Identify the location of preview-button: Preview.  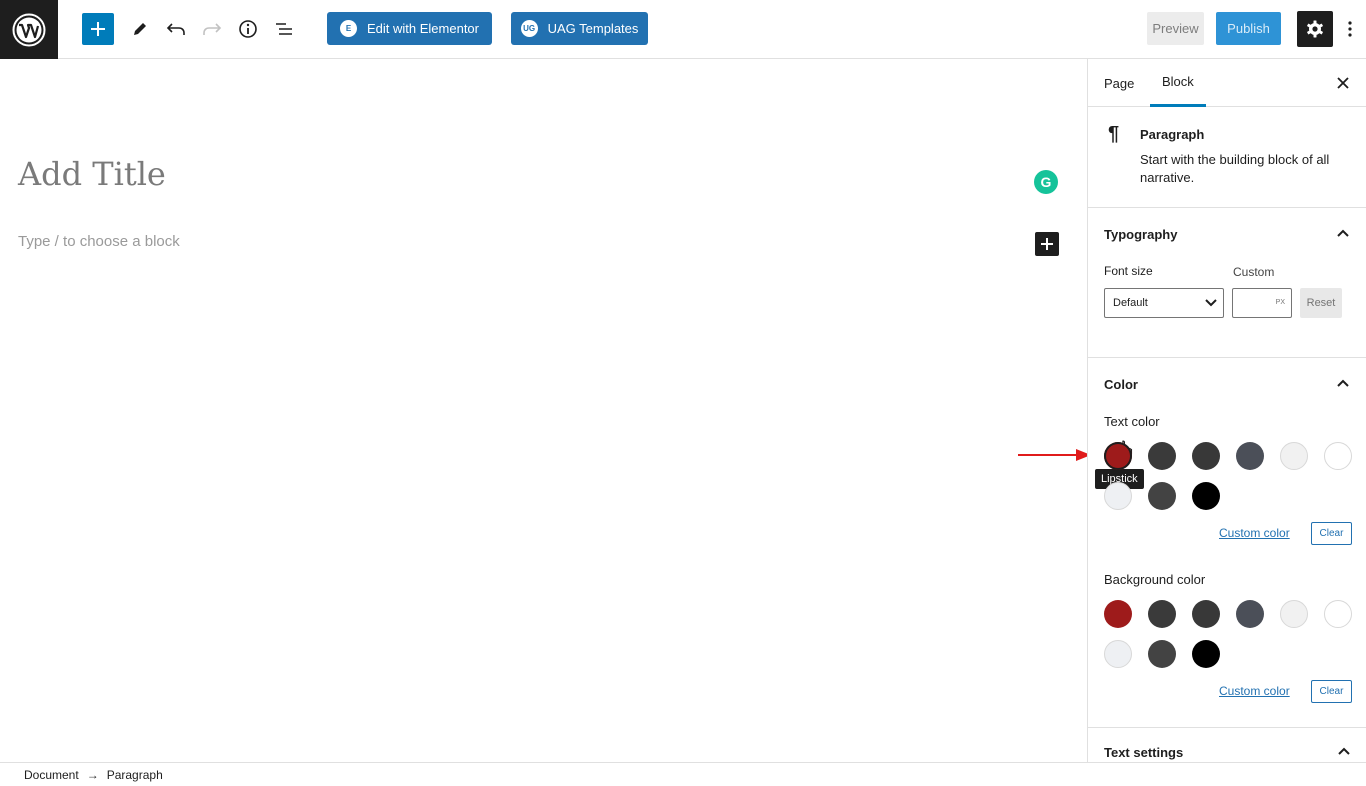
(1175, 28).